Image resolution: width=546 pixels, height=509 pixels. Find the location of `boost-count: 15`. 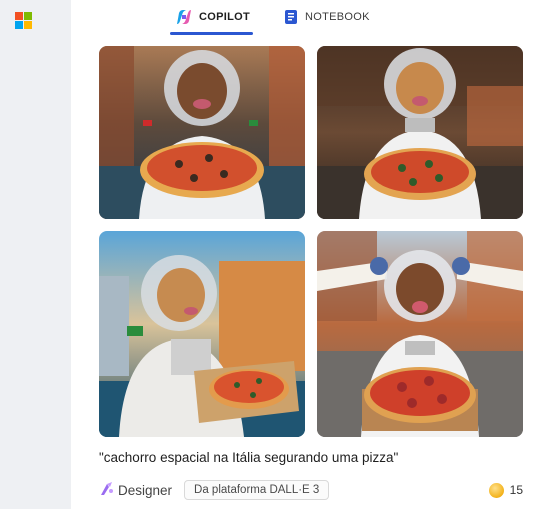

boost-count: 15 is located at coordinates (516, 490).